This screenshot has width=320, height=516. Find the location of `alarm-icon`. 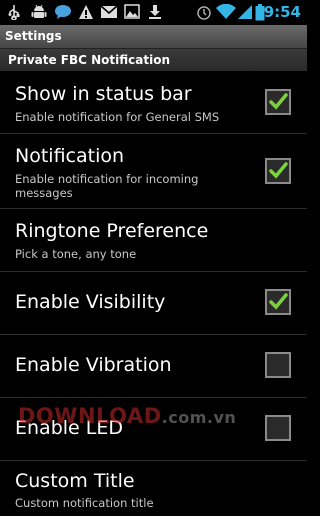

alarm-icon is located at coordinates (204, 14).